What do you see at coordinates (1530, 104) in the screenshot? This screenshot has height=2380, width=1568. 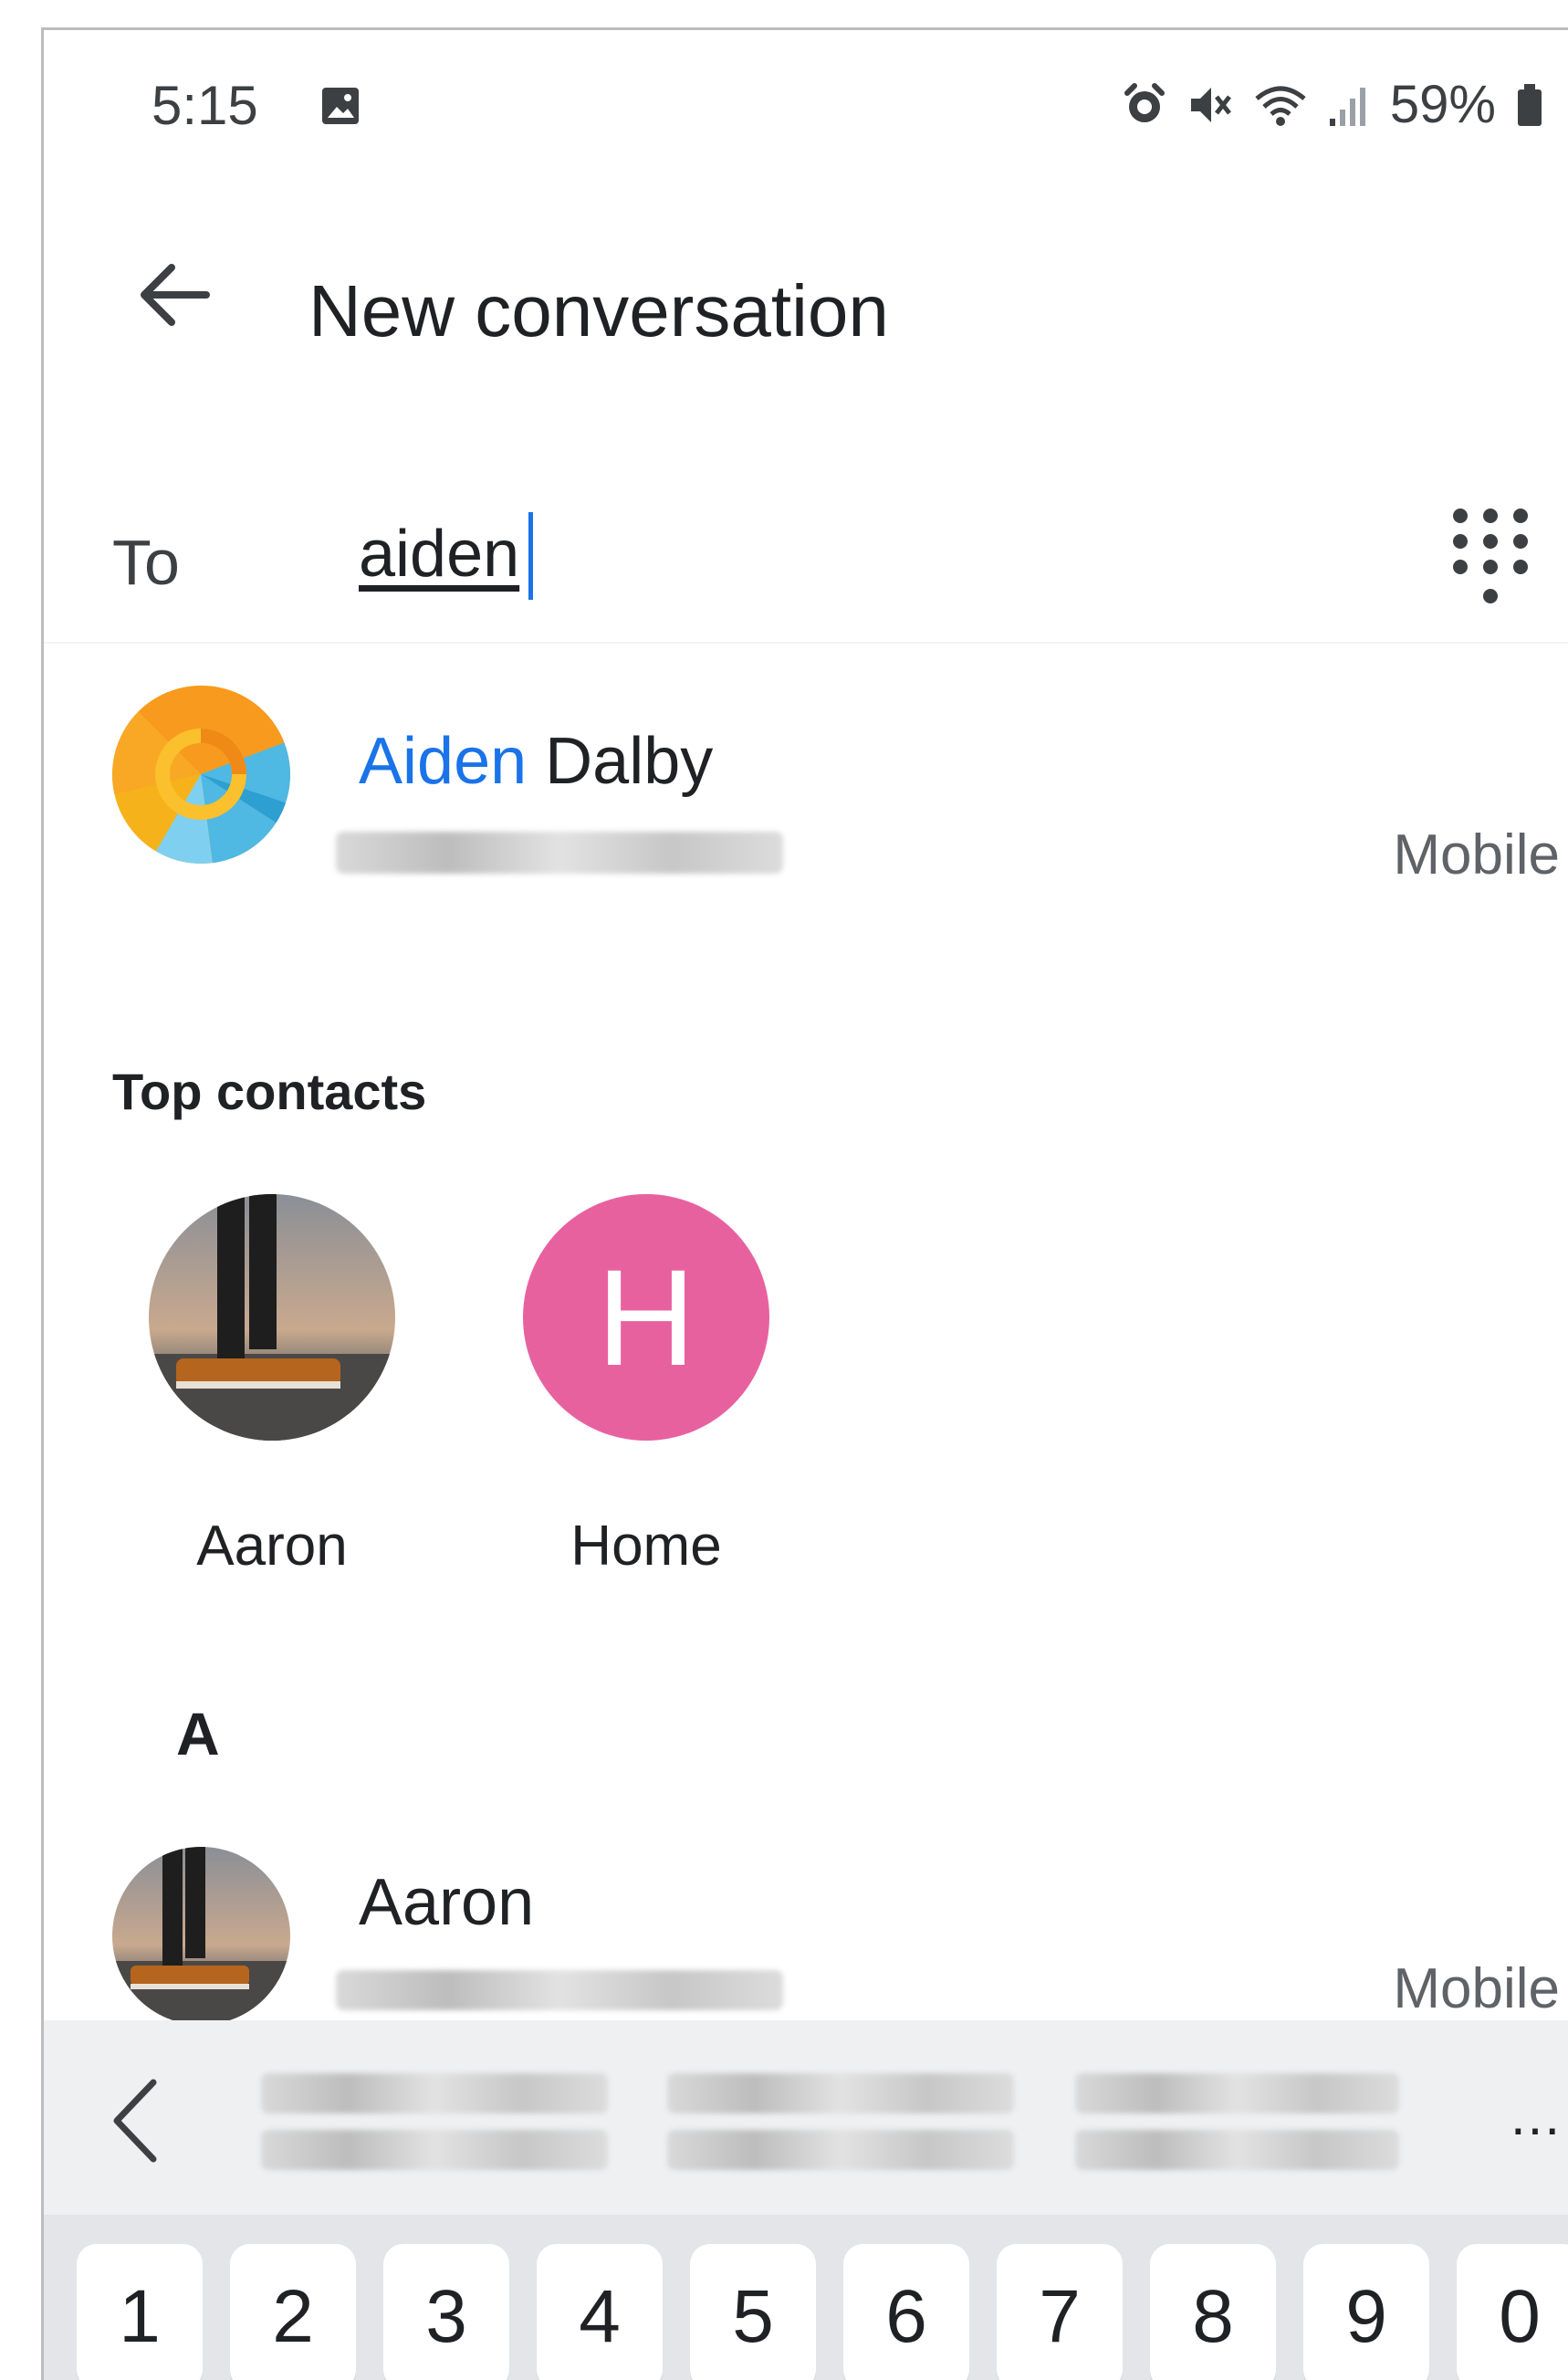 I see `battery-icon` at bounding box center [1530, 104].